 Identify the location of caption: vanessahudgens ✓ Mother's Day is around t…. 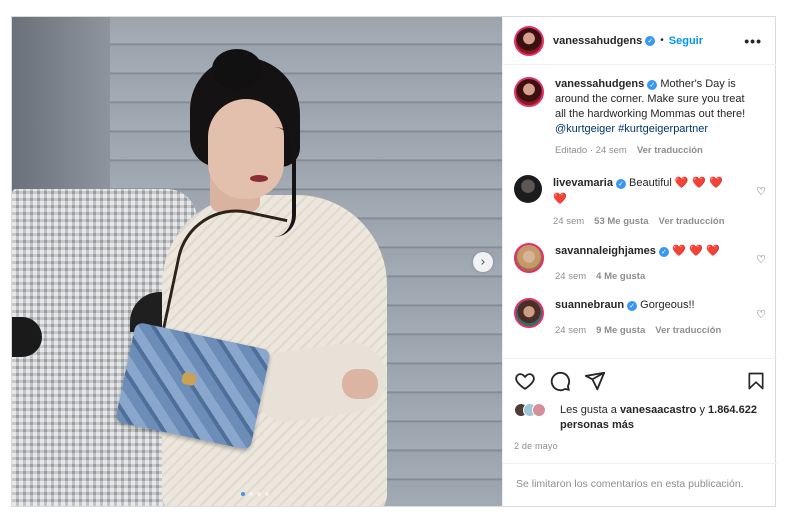
(640, 126).